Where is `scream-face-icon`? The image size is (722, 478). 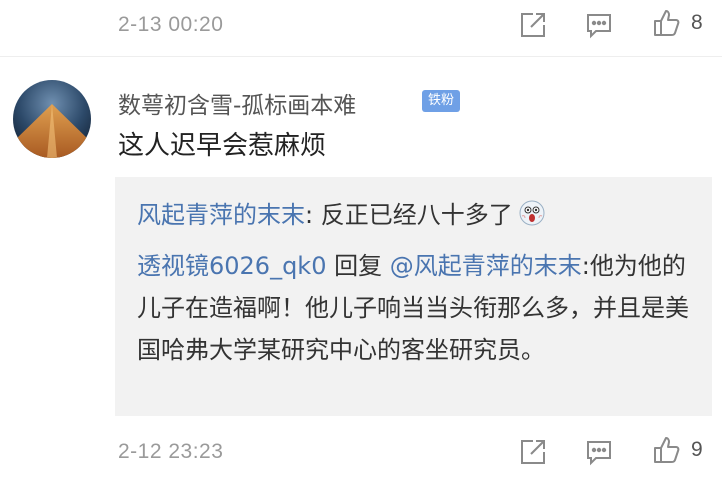 scream-face-icon is located at coordinates (532, 216).